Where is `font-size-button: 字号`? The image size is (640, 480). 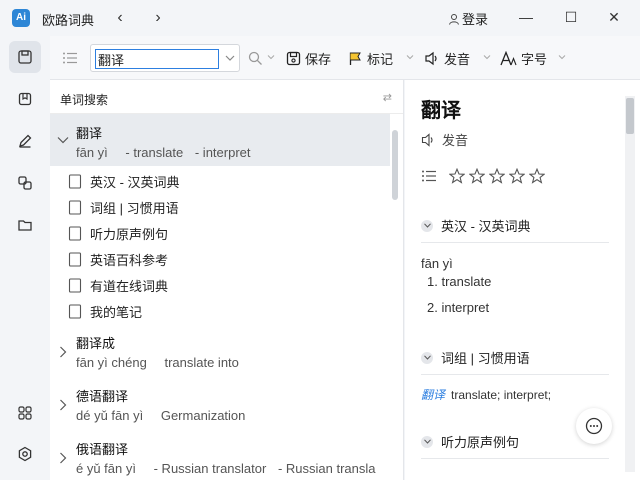
font-size-button: 字号 is located at coordinates (523, 58).